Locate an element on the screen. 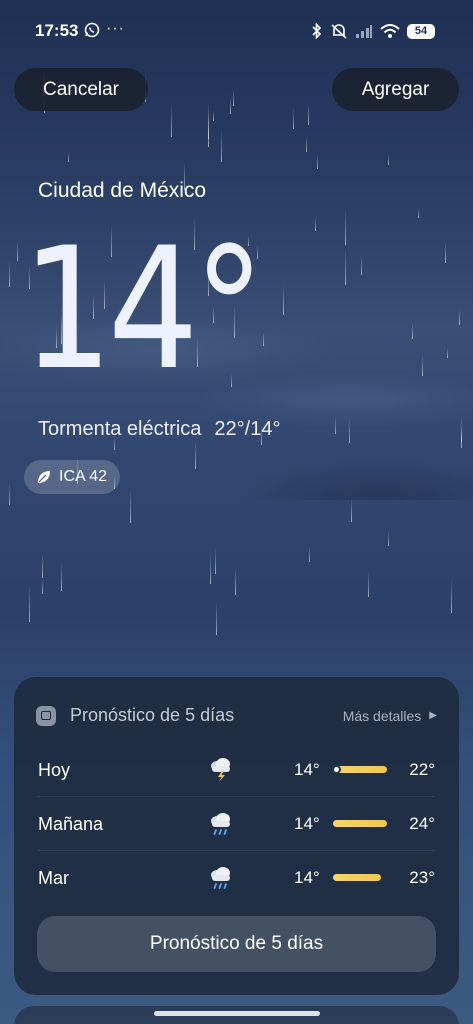 Image resolution: width=473 pixels, height=1024 pixels. forecast-day: Mar is located at coordinates (53, 878).